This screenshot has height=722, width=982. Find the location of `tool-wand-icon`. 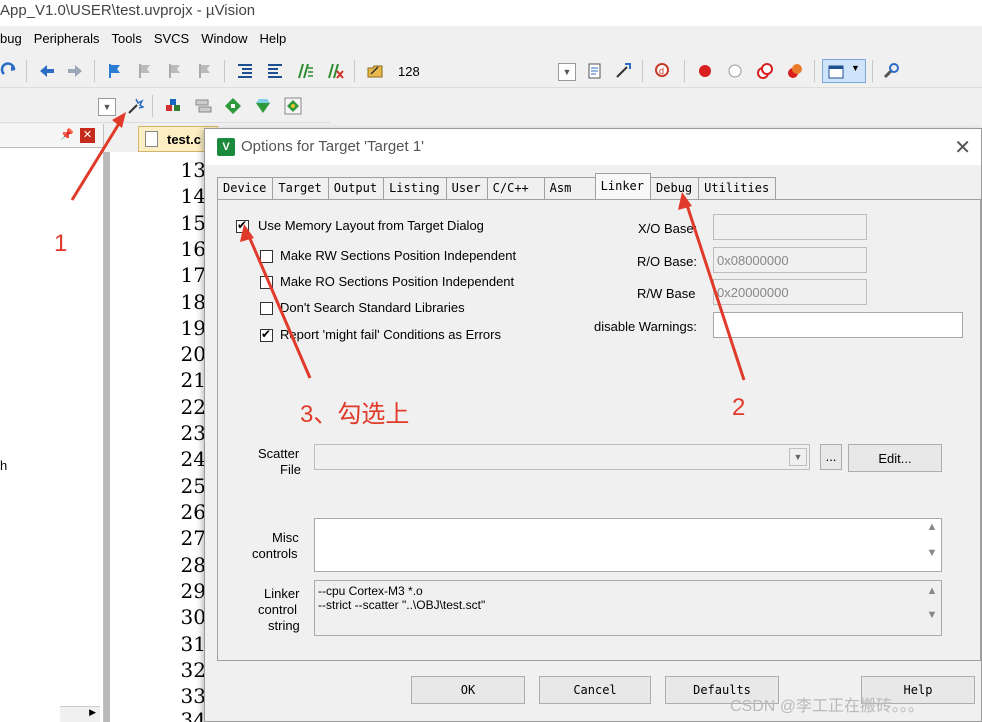

tool-wand-icon is located at coordinates (623, 71).